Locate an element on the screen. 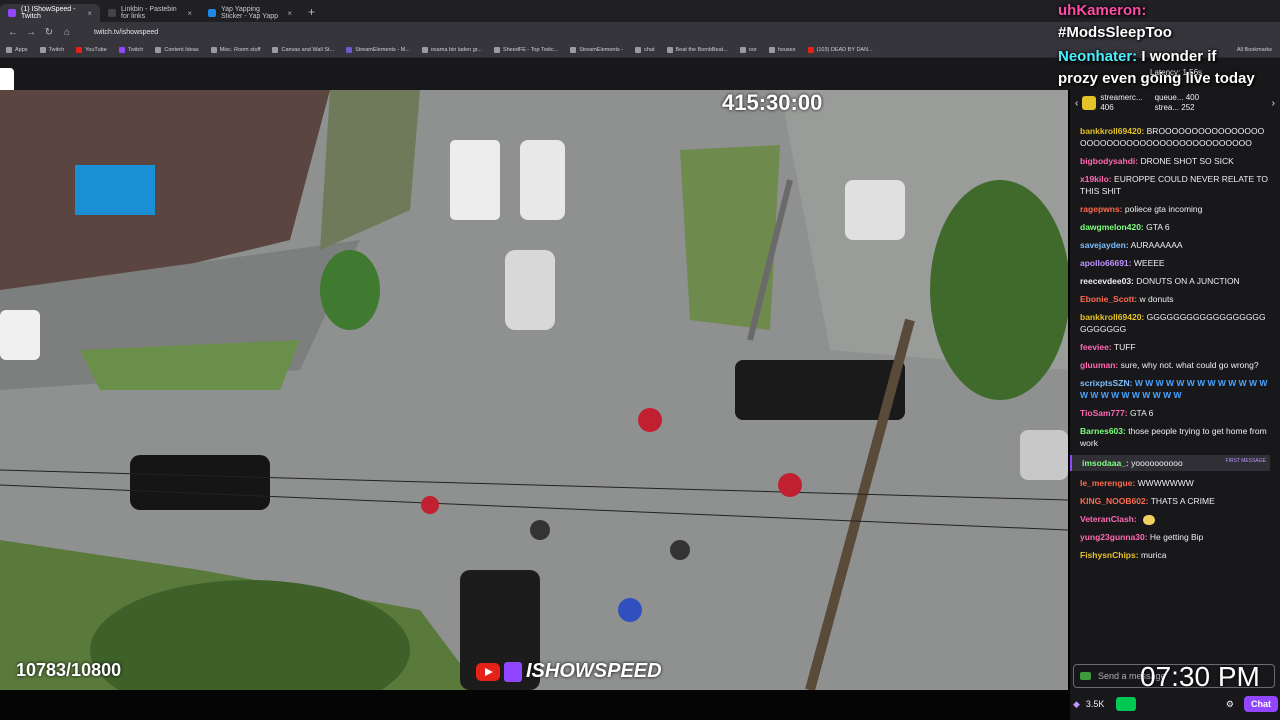 This screenshot has width=1280, height=720. chat-username: KING_NOOB602: is located at coordinates (1114, 501).